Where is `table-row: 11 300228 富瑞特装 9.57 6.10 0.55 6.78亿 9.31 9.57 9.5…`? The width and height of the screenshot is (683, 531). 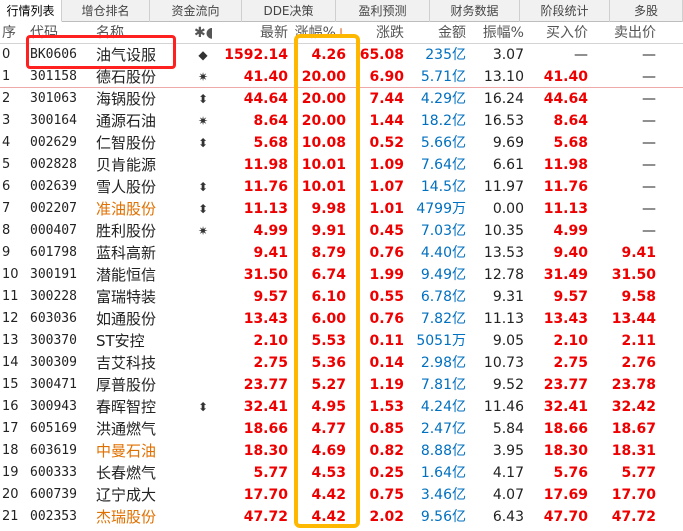 table-row: 11 300228 富瑞特装 9.57 6.10 0.55 6.78亿 9.31 9.57 9.5… is located at coordinates (341, 297).